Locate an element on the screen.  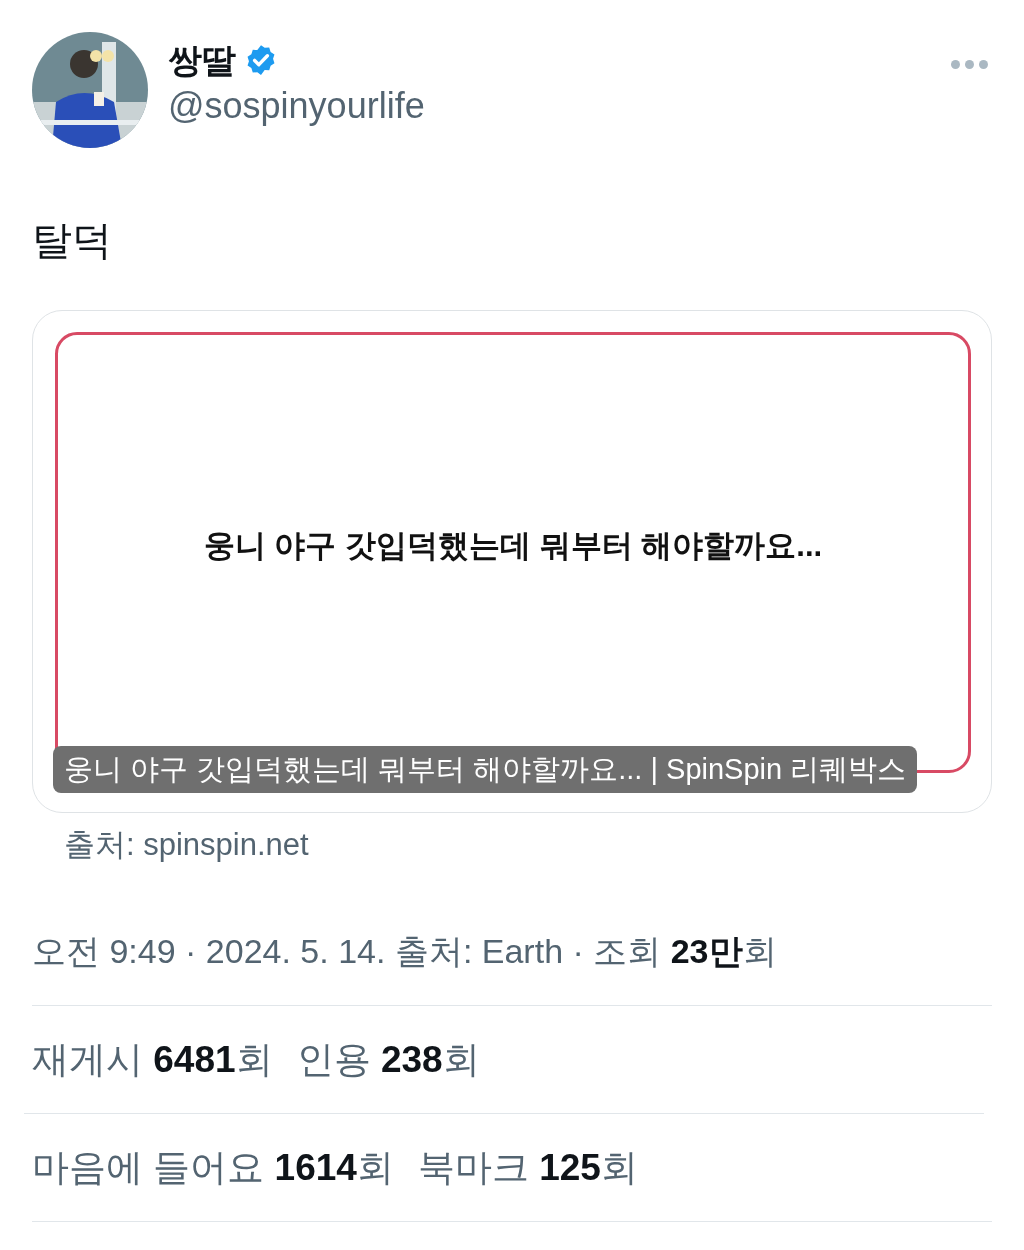
author-name: 쌍딸 is located at coordinates (202, 60).